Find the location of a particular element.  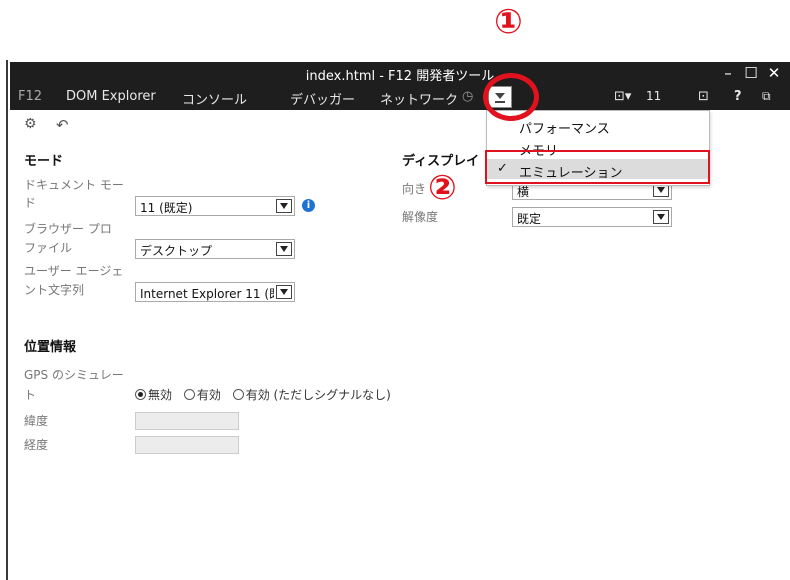

pin-icon: ⧉ is located at coordinates (766, 96).